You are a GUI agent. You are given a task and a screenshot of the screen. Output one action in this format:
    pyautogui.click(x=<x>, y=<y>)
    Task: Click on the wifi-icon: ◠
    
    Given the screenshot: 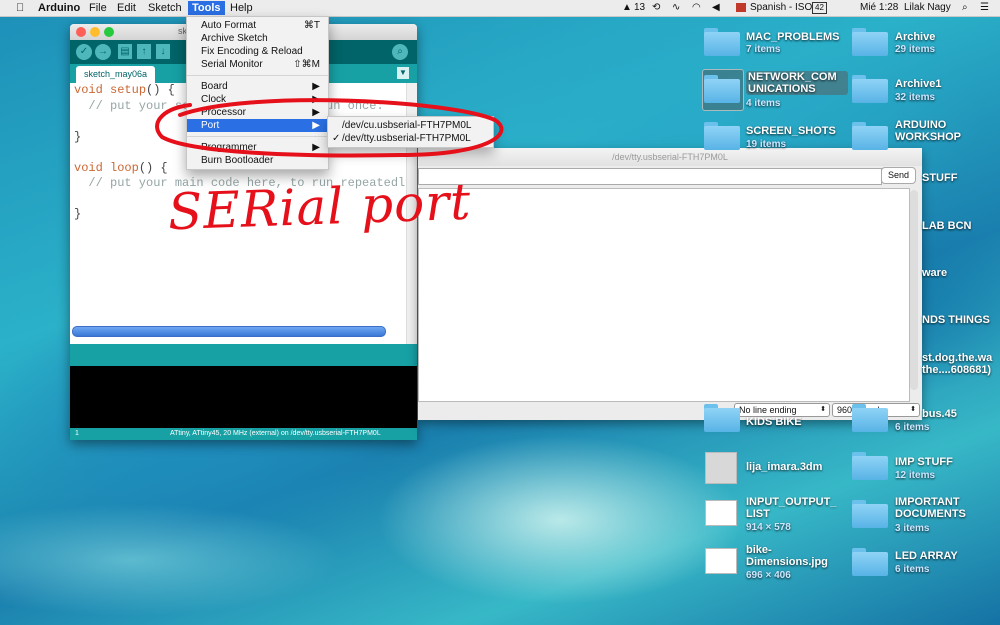 What is the action you would take?
    pyautogui.click(x=696, y=8)
    